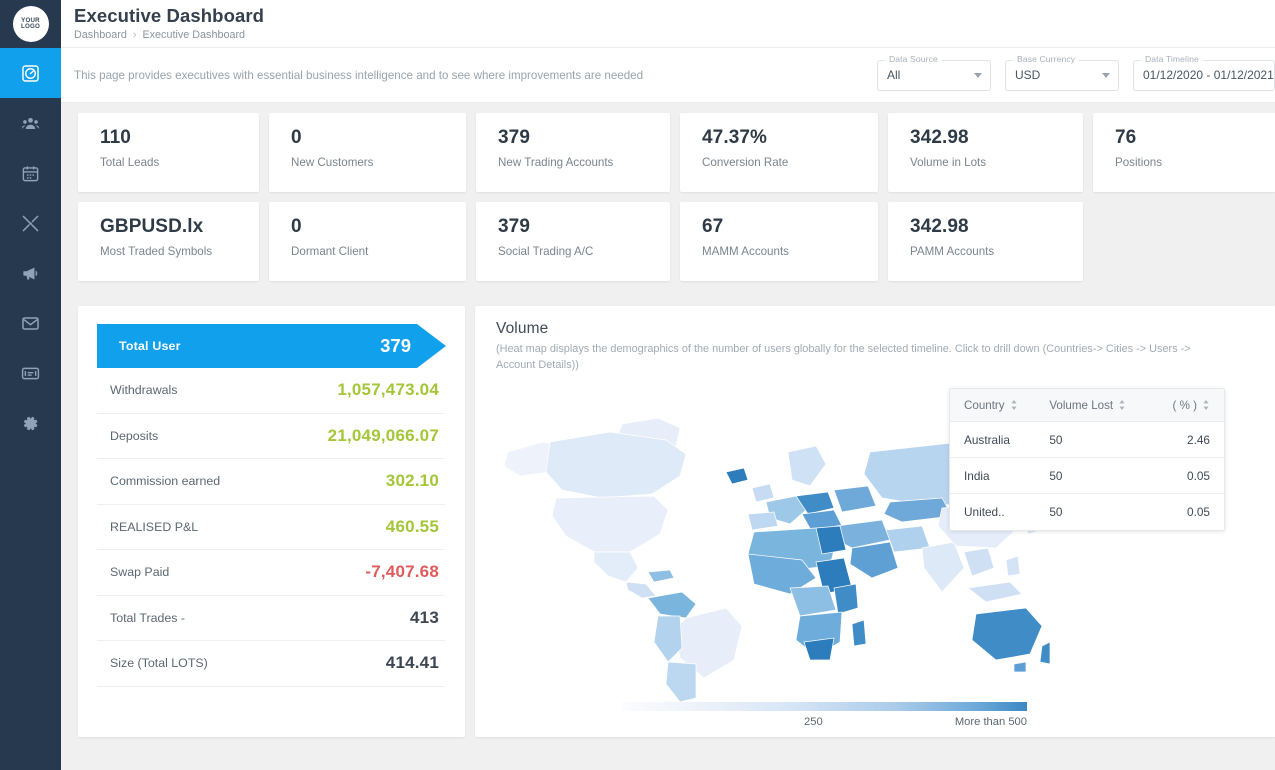  What do you see at coordinates (296, 226) in the screenshot?
I see `kpi-value: 0` at bounding box center [296, 226].